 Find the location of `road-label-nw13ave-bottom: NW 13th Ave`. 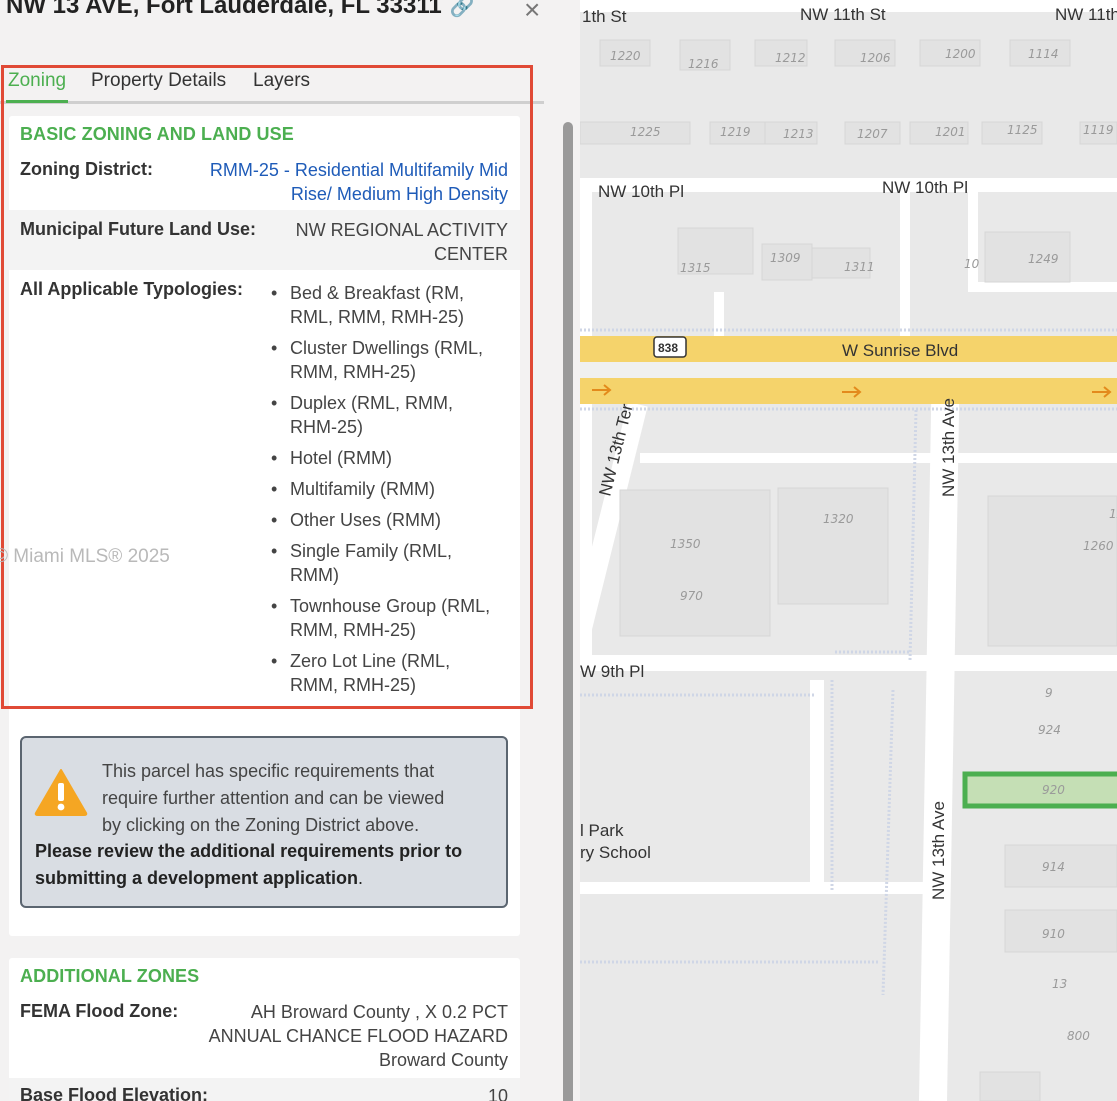

road-label-nw13ave-bottom: NW 13th Ave is located at coordinates (938, 850).